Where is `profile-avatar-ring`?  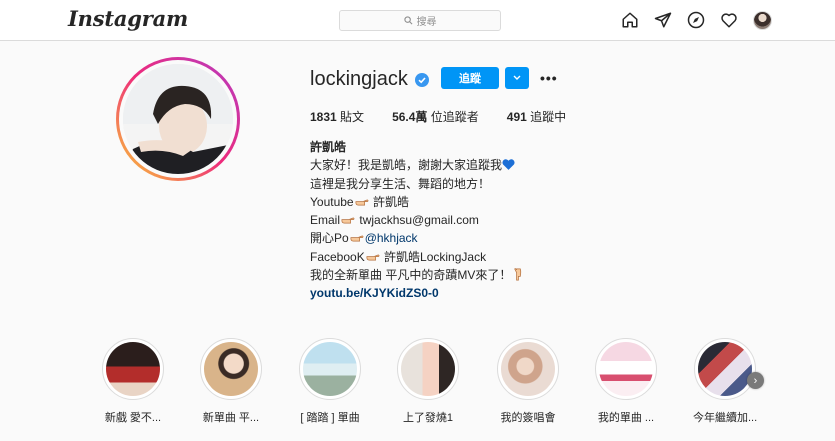
profile-avatar-ring is located at coordinates (178, 119).